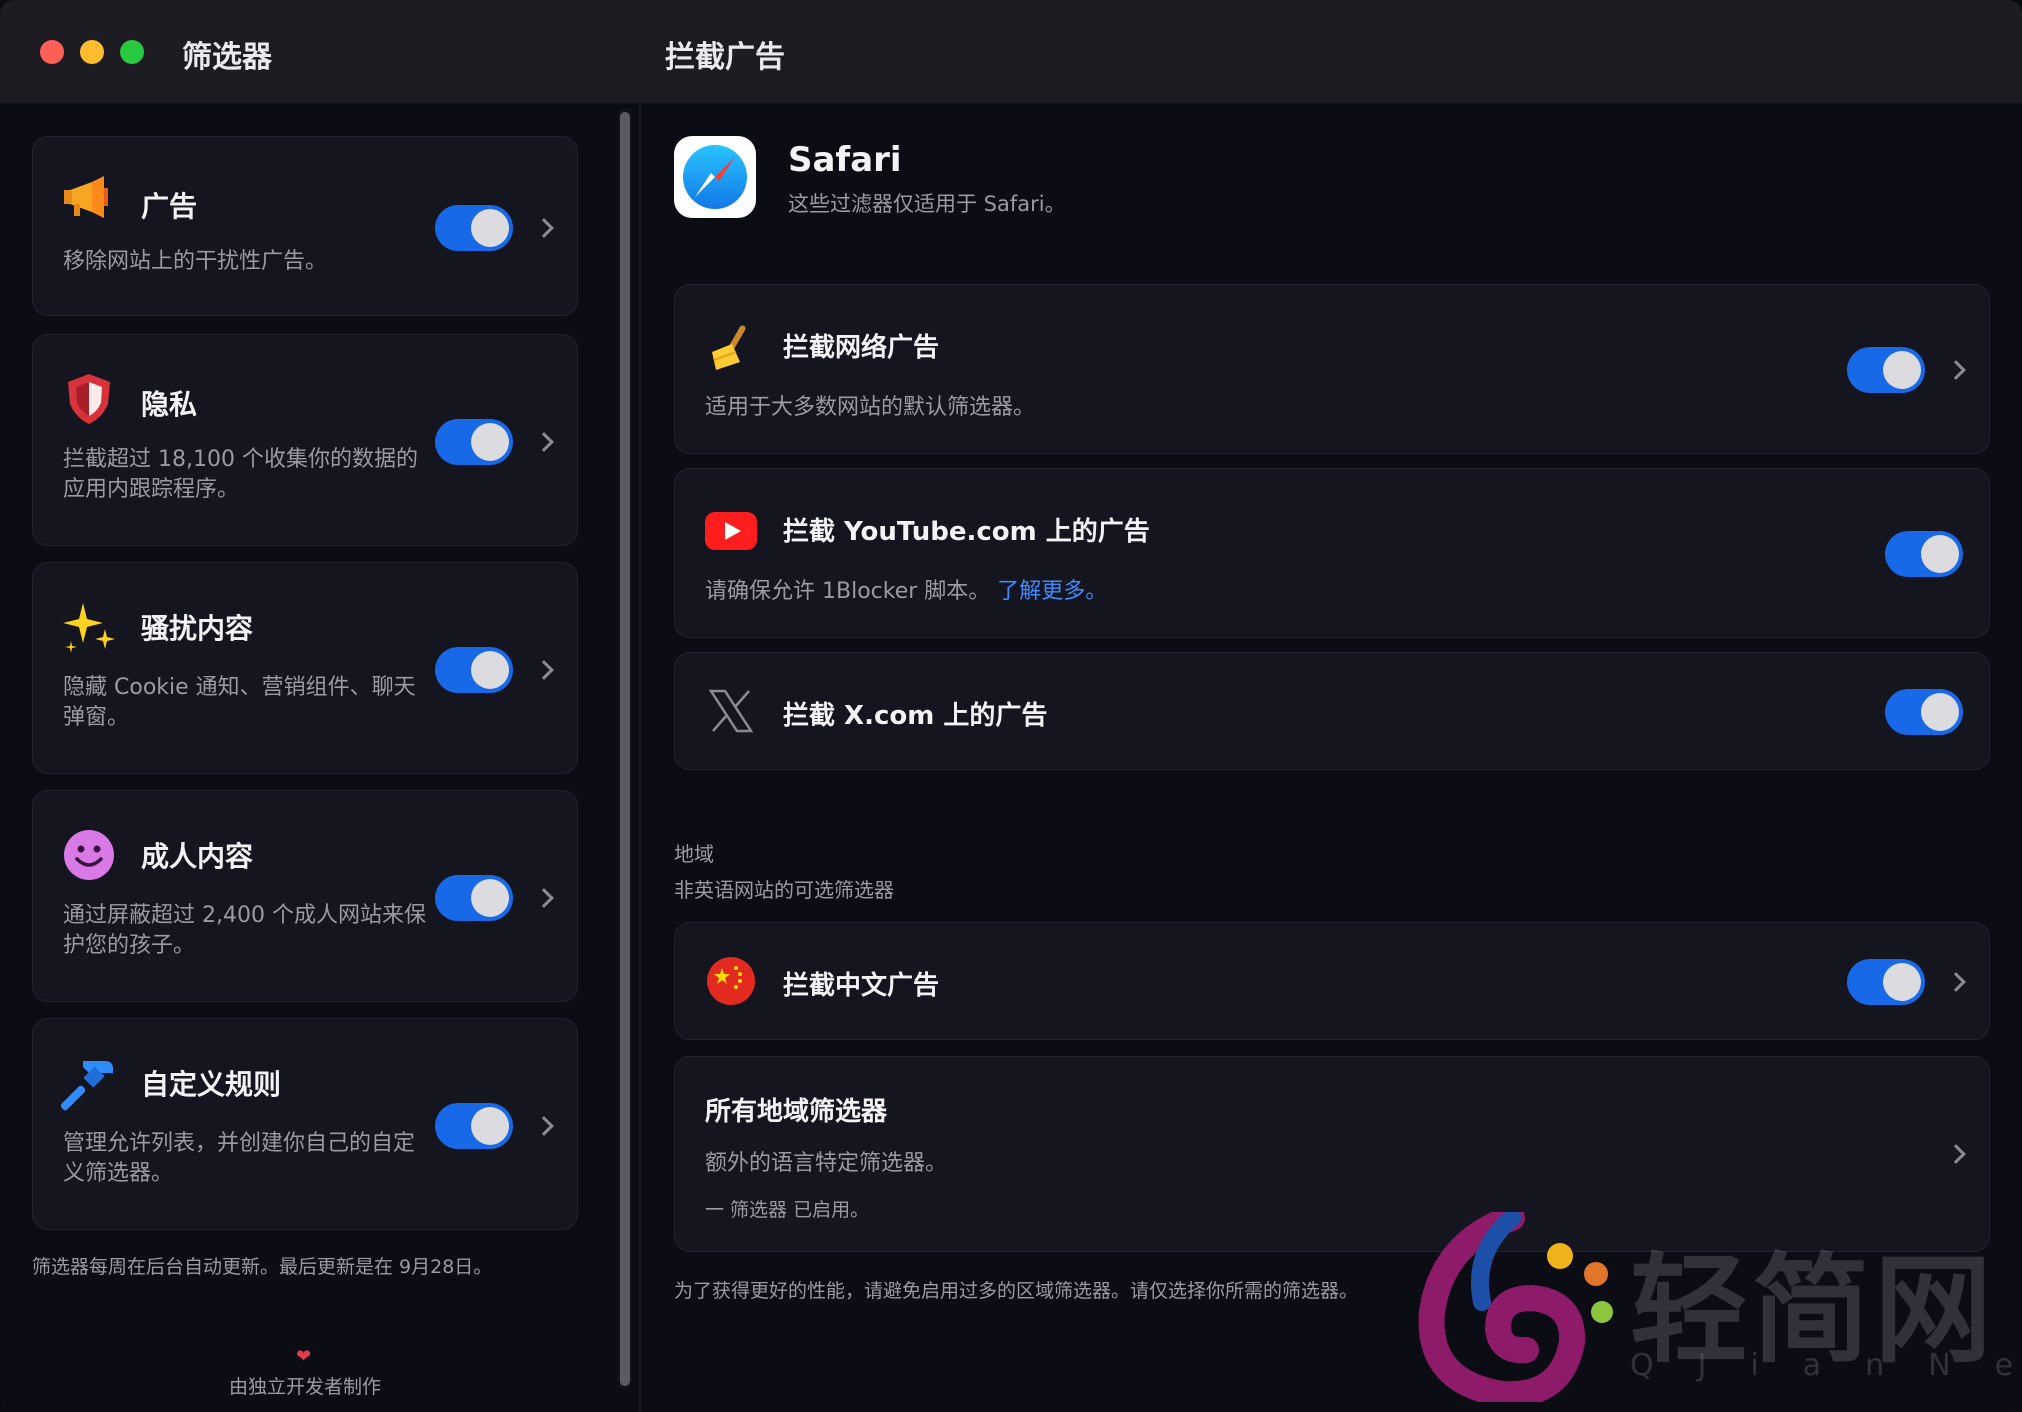 Image resolution: width=2022 pixels, height=1412 pixels. I want to click on chinese-ads-toggle, so click(1886, 982).